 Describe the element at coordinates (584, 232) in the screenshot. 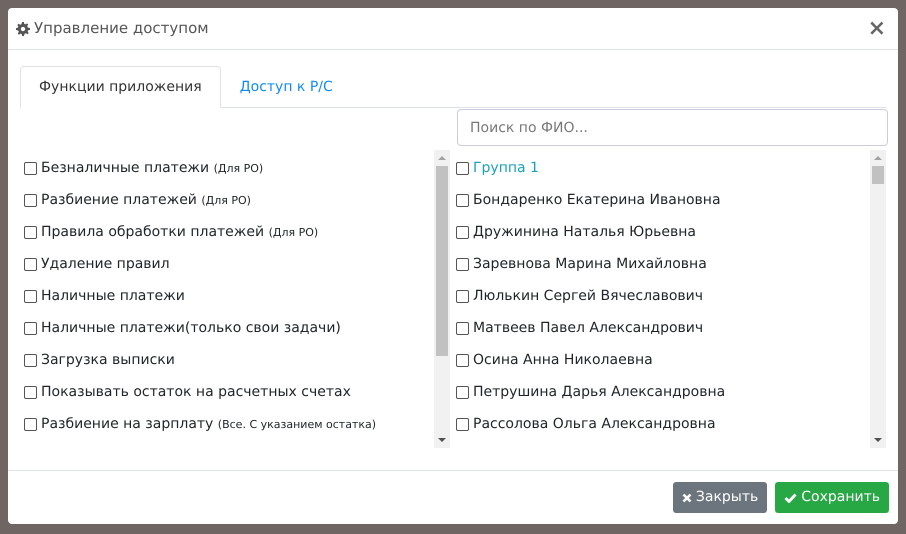

I see `checkbox-label: Дружинина Наталья Юрьевна` at that location.